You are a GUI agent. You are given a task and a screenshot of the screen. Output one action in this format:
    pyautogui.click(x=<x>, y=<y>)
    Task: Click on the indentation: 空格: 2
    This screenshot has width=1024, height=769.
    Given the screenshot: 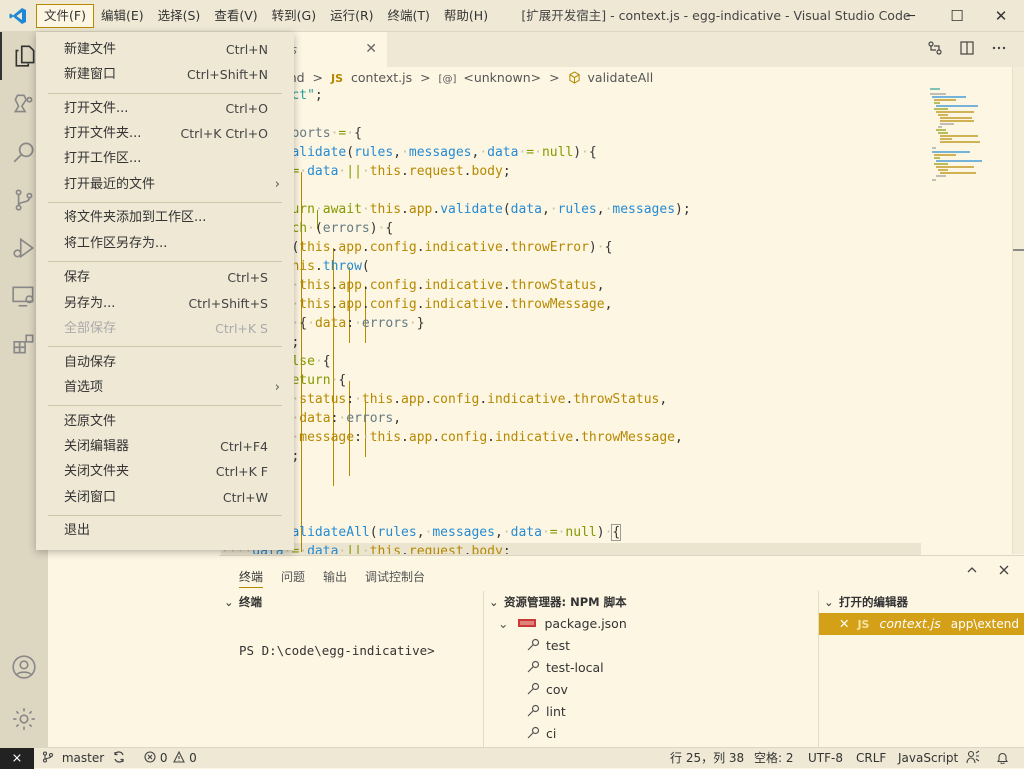 What is the action you would take?
    pyautogui.click(x=774, y=758)
    